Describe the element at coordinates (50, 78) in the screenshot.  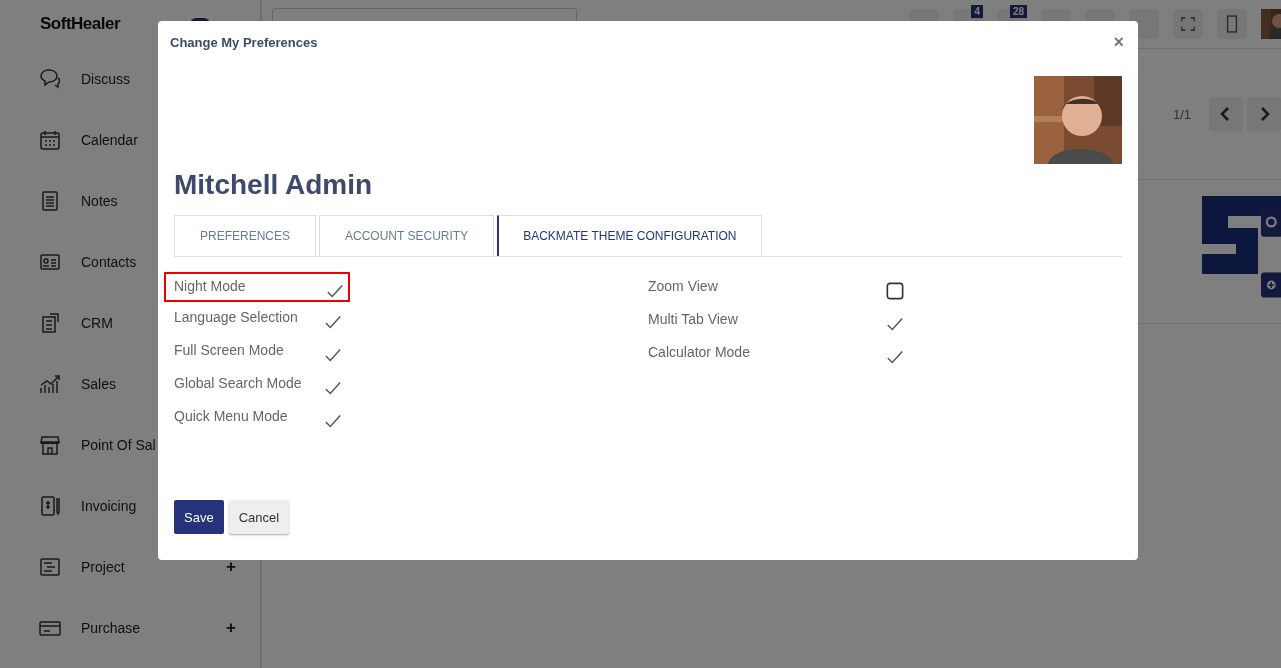
I see `chat-icon` at that location.